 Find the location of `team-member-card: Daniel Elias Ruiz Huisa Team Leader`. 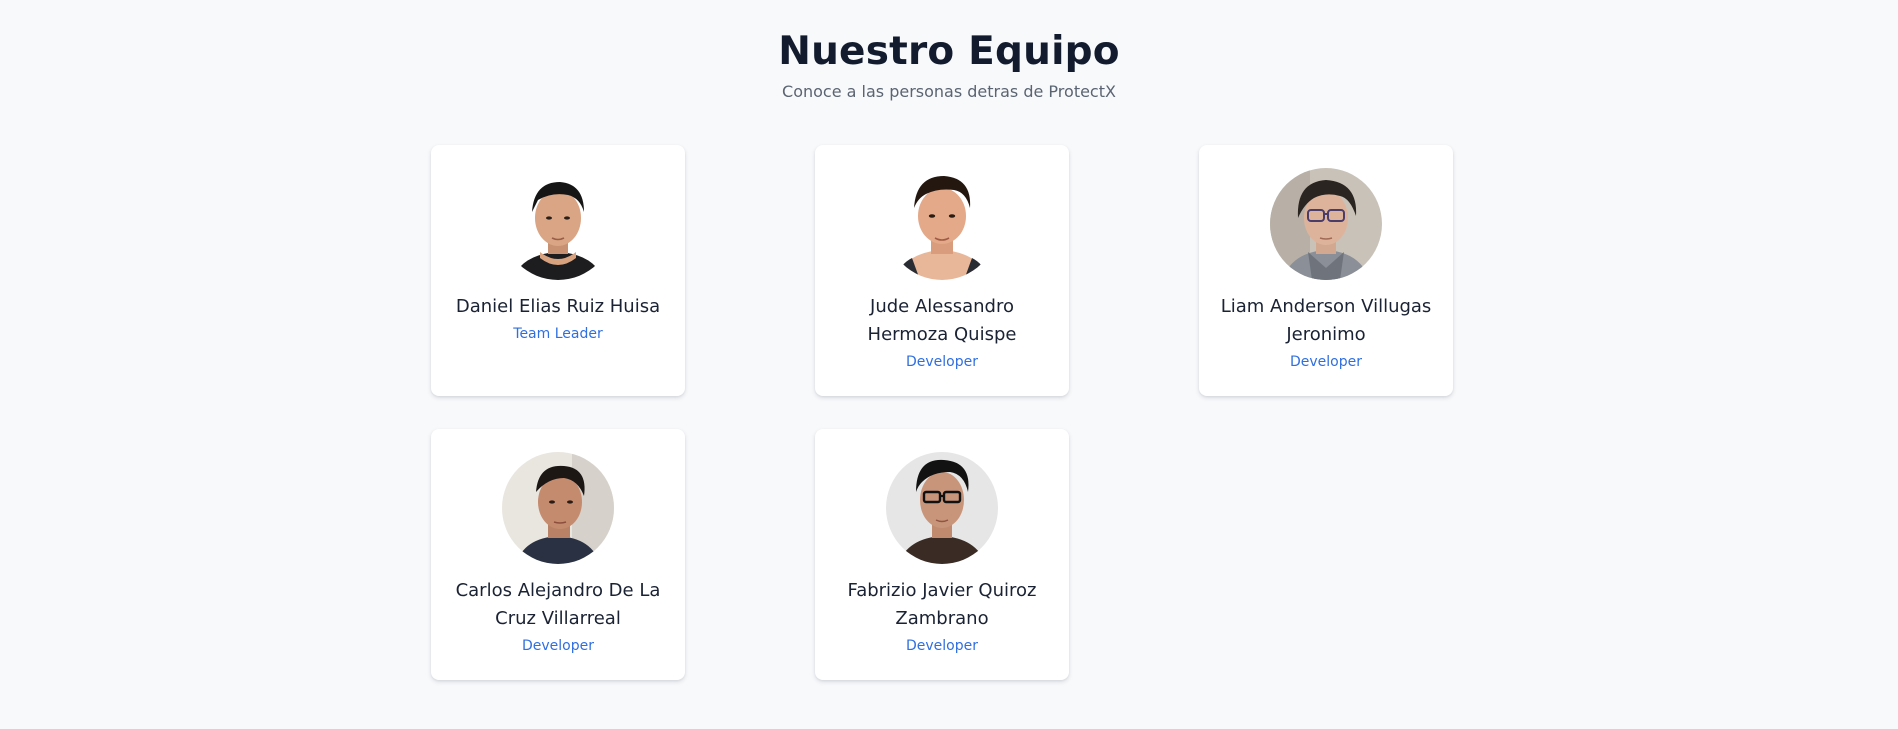

team-member-card: Daniel Elias Ruiz Huisa Team Leader is located at coordinates (558, 270).